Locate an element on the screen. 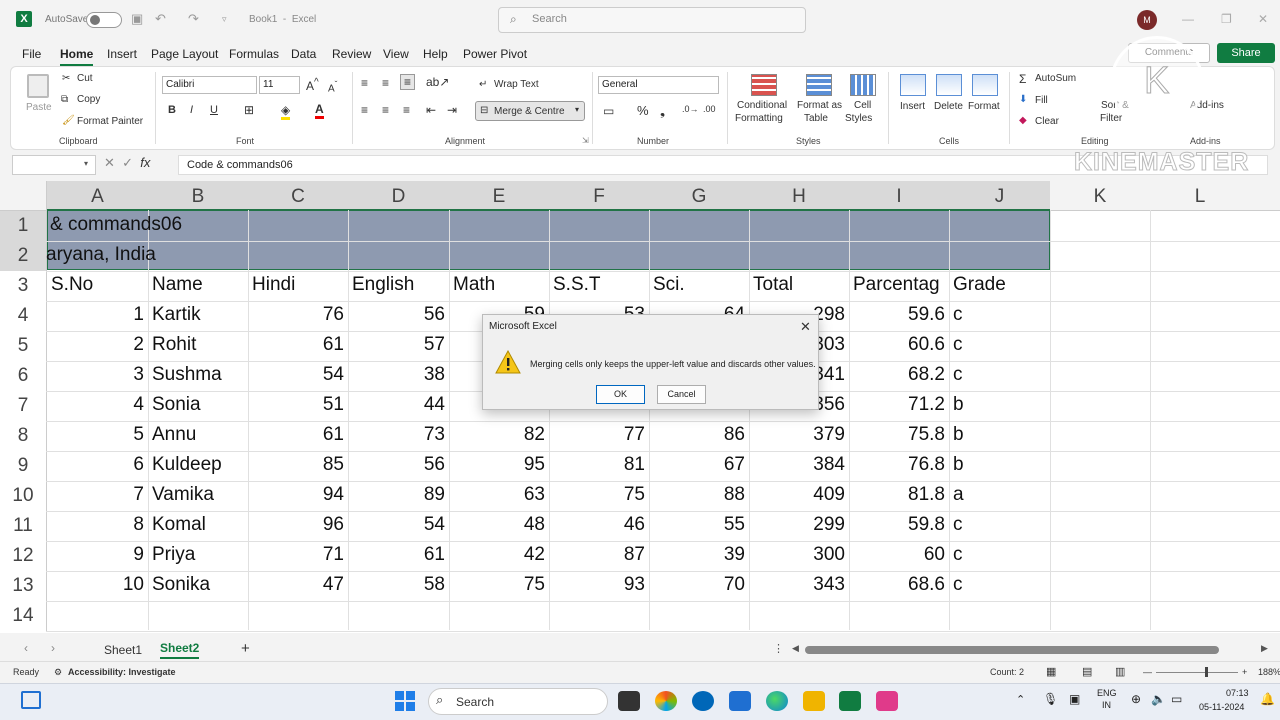  undo-icon: ↶ is located at coordinates (160, 19).